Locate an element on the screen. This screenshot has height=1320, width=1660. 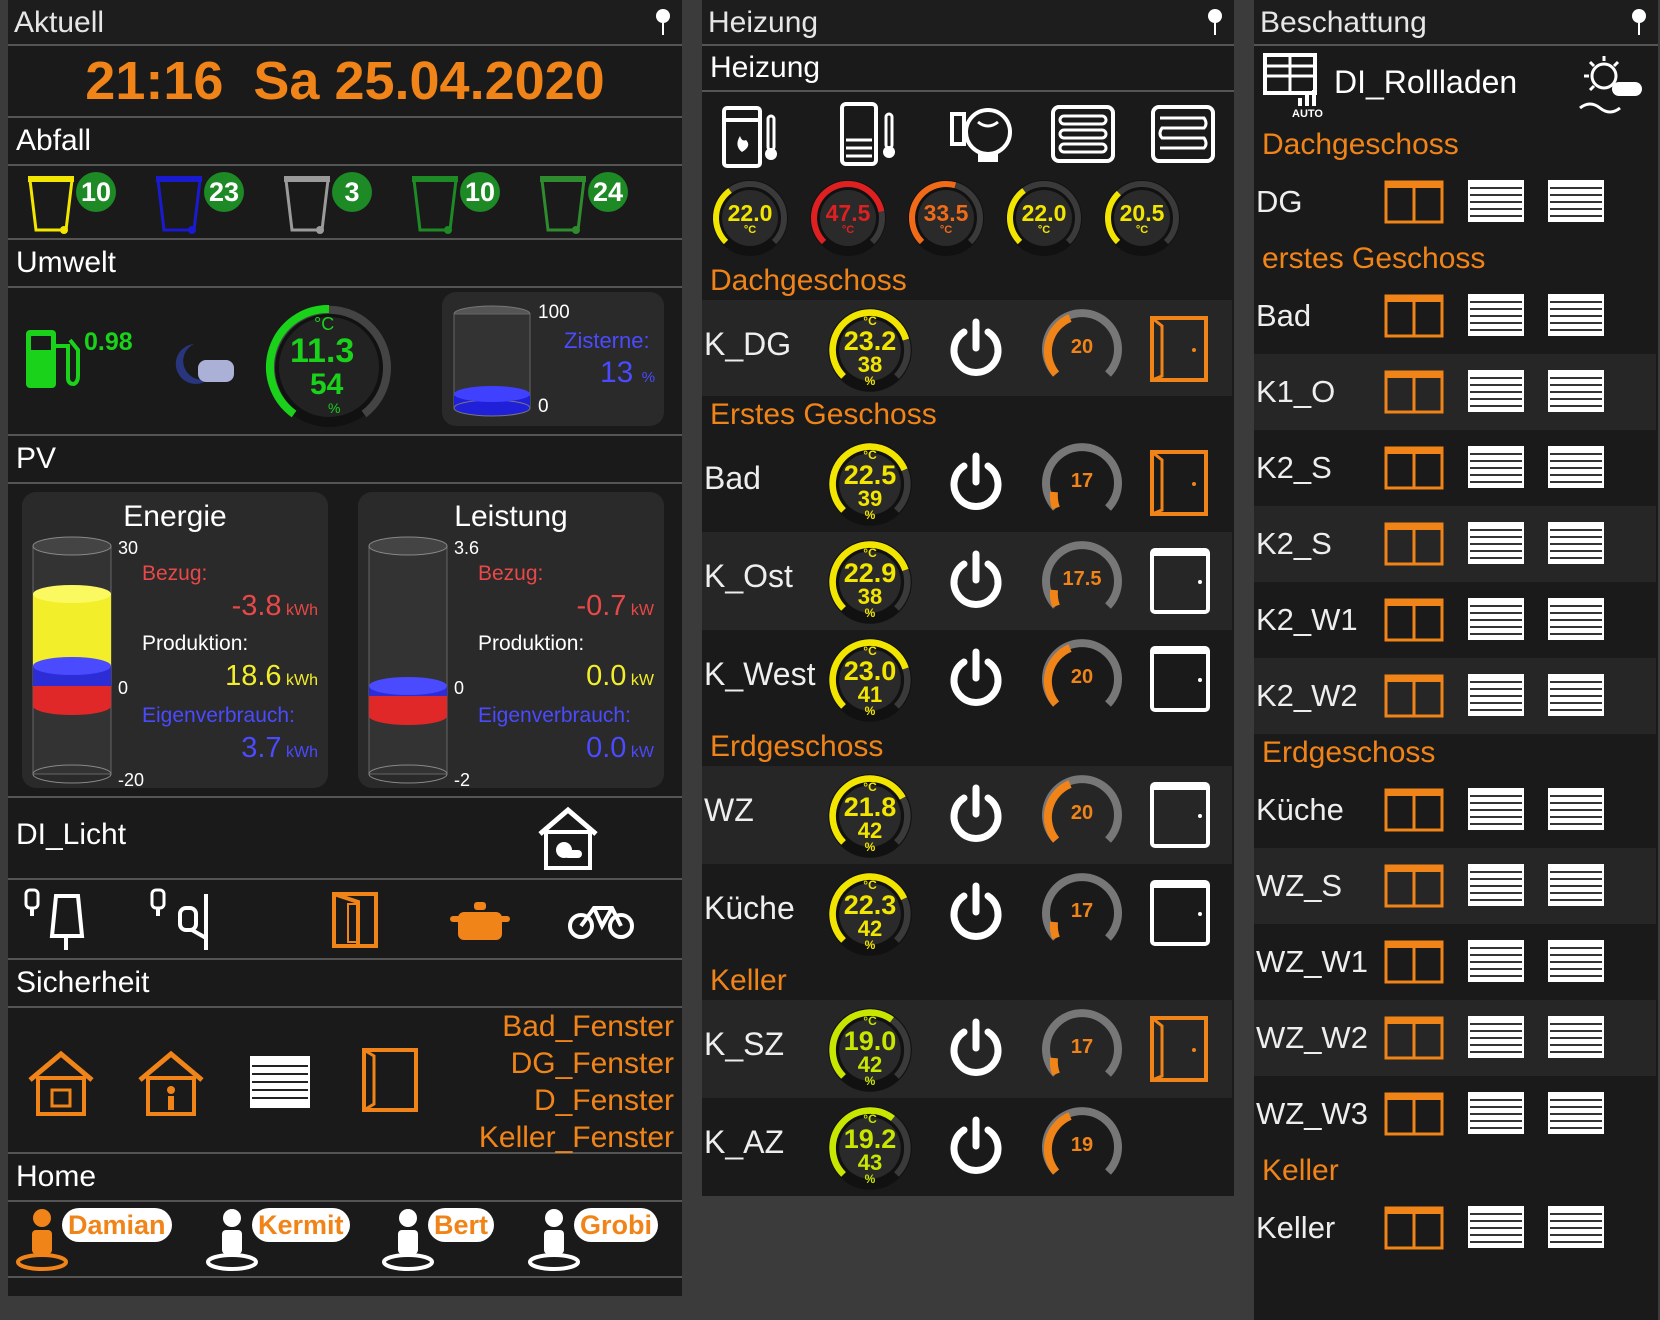
room-name: DG is located at coordinates (1279, 201).